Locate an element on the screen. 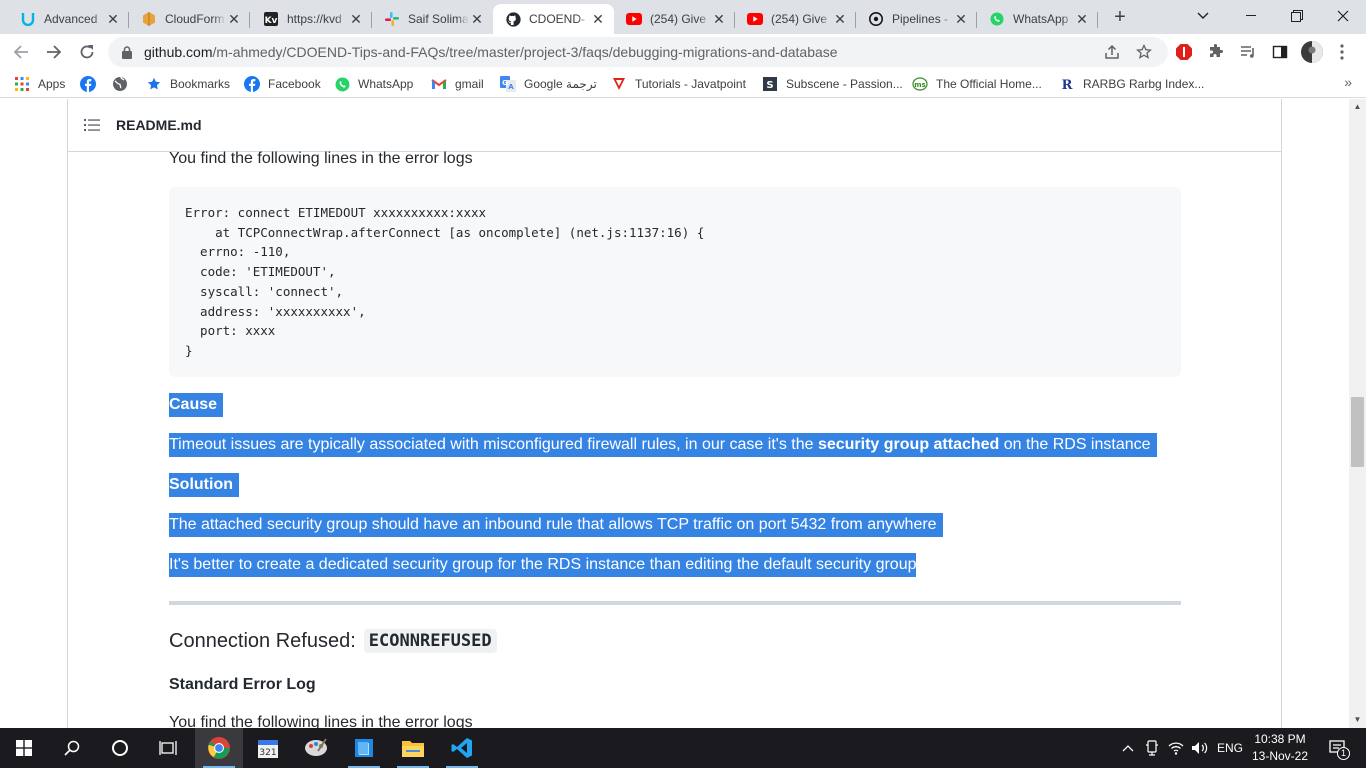  bookmark-apps: Apps is located at coordinates (39, 84).